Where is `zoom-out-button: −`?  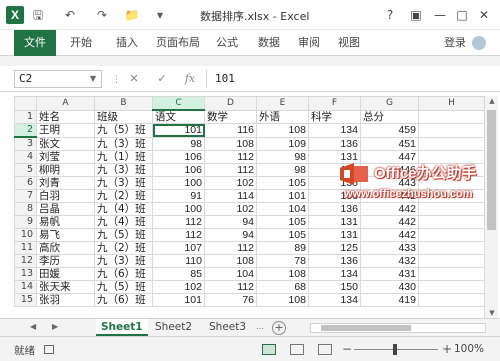
zoom-out-button: − is located at coordinates (347, 349).